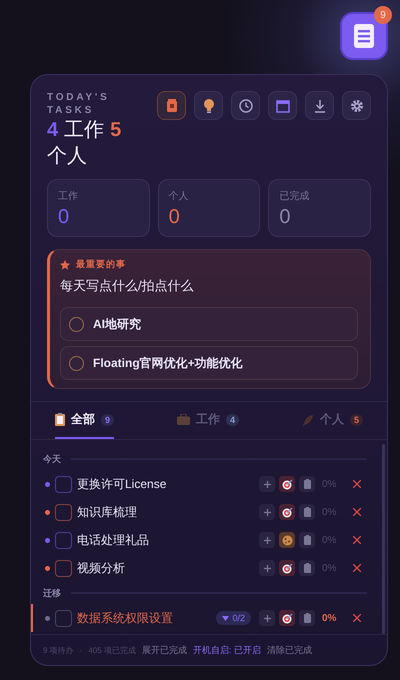 This screenshot has height=680, width=400. Describe the element at coordinates (107, 512) in the screenshot. I see `task-title: 知识库梳理` at that location.